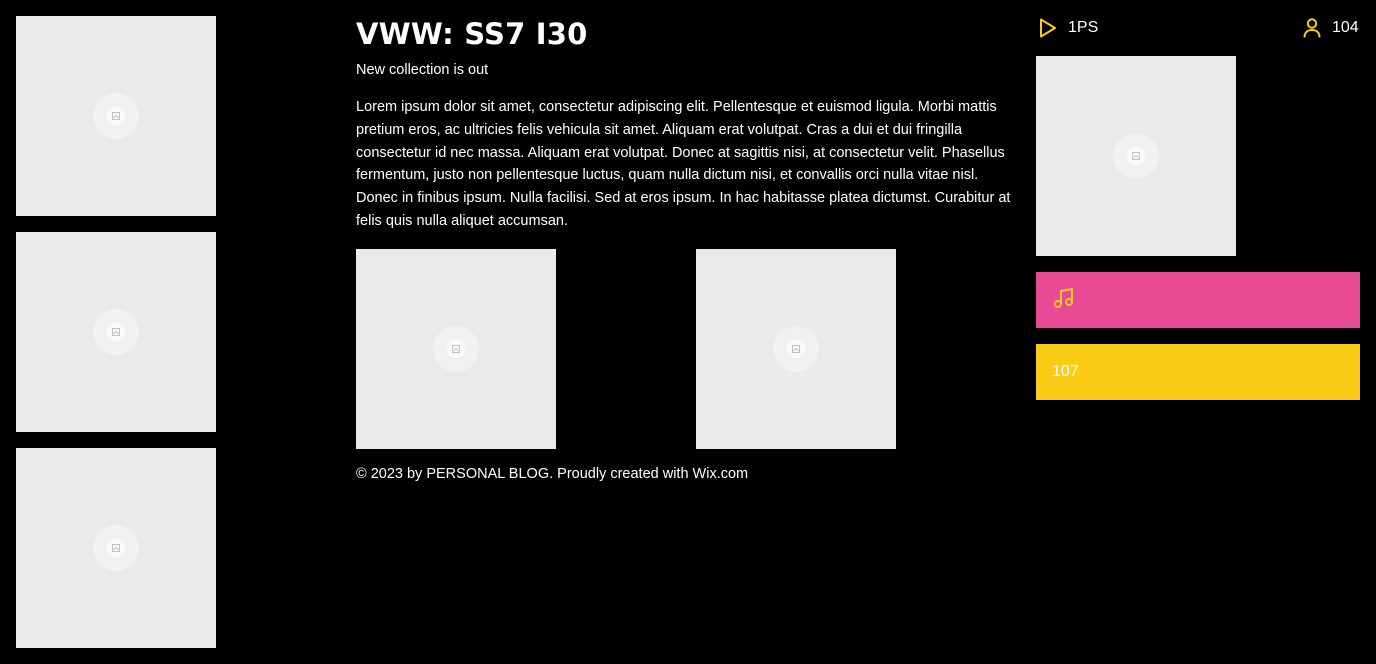 The image size is (1376, 664). What do you see at coordinates (422, 70) in the screenshot?
I see `page-subtitle: New collection is out` at bounding box center [422, 70].